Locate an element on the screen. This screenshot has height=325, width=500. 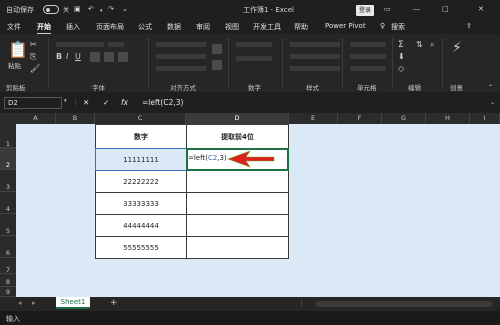
delete-cells-button is located at coordinates (368, 56).